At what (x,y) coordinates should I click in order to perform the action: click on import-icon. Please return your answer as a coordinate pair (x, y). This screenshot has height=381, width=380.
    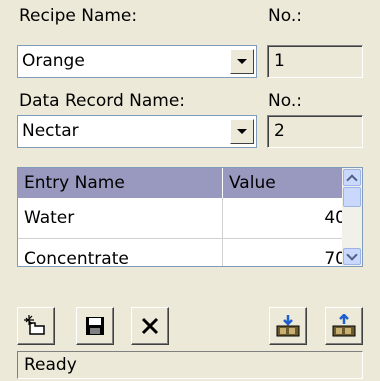
    Looking at the image, I should click on (288, 326).